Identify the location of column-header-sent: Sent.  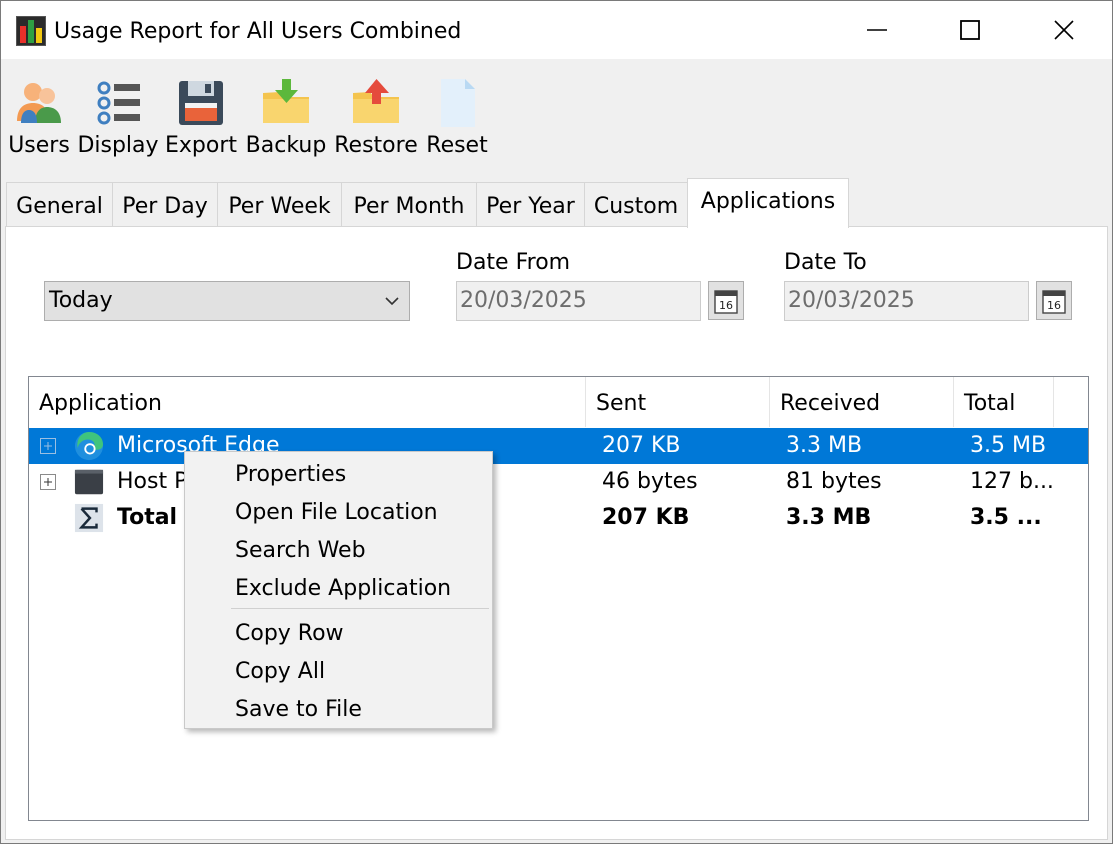
(678, 402).